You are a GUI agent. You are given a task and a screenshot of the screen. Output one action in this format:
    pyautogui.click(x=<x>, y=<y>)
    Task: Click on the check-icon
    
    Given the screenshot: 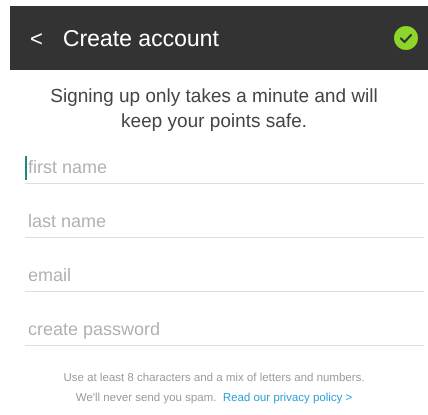 What is the action you would take?
    pyautogui.click(x=406, y=38)
    